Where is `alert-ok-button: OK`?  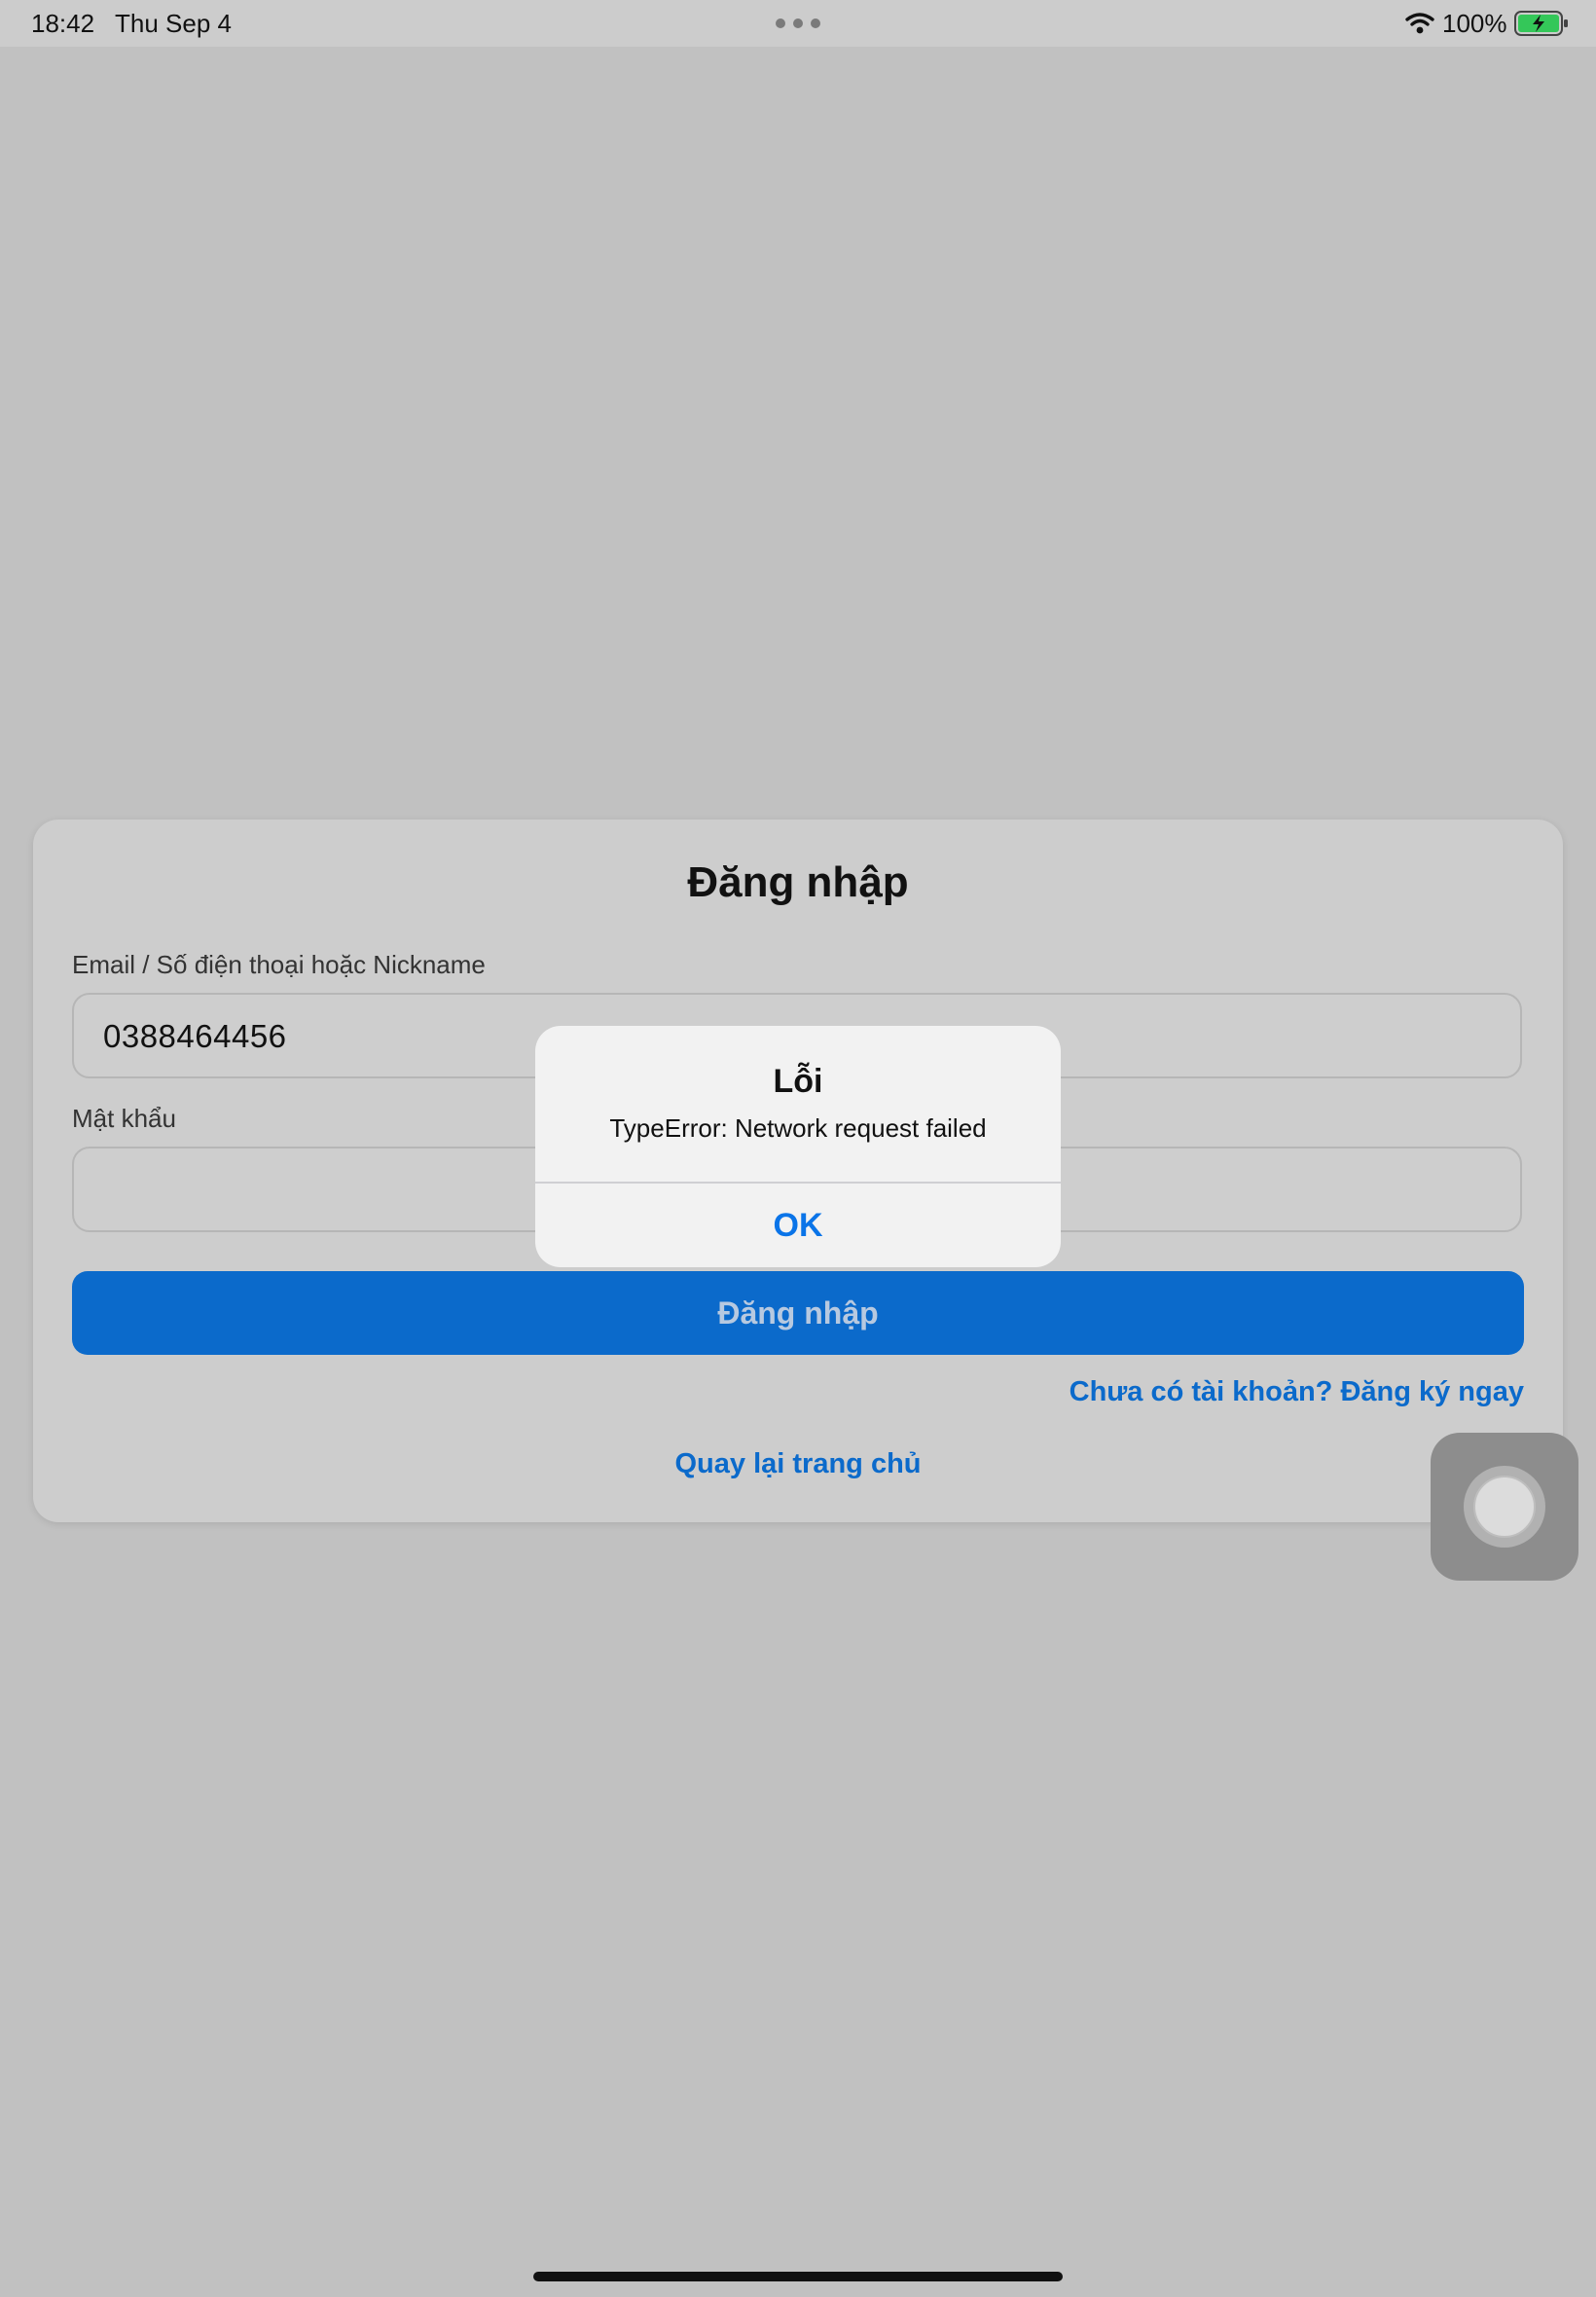 alert-ok-button: OK is located at coordinates (798, 1225).